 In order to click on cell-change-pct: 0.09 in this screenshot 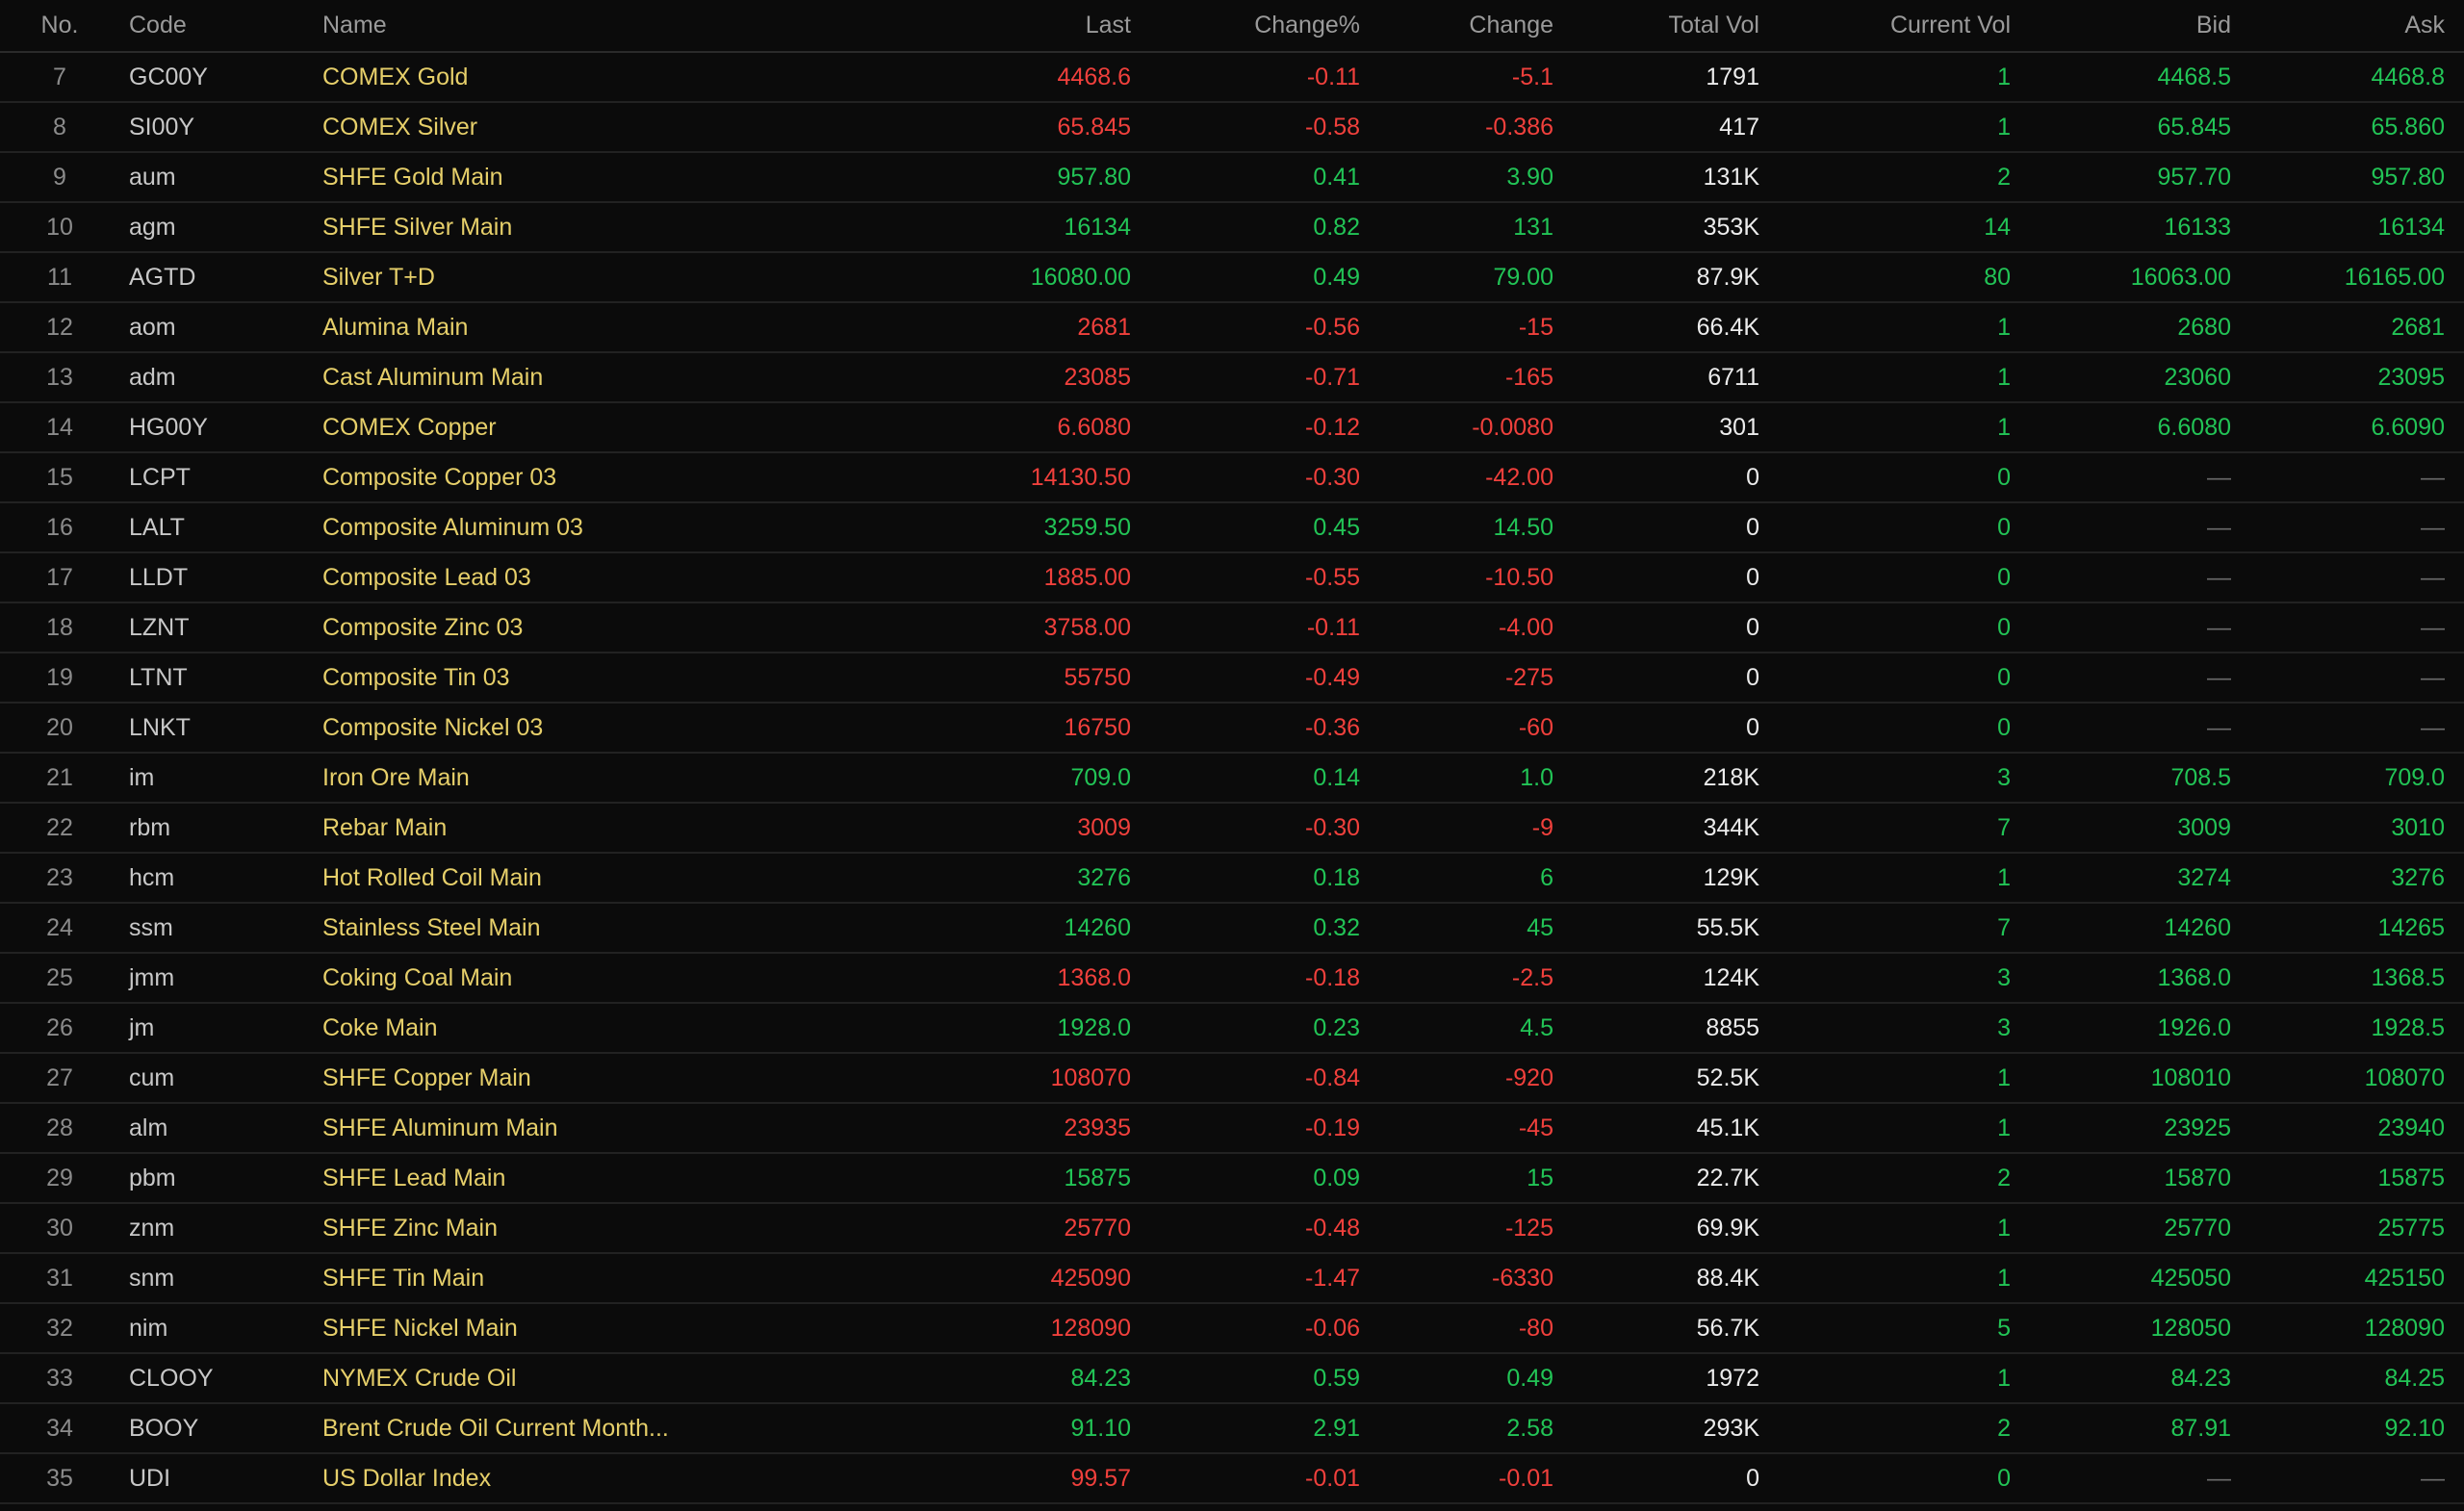, I will do `click(1264, 1178)`.